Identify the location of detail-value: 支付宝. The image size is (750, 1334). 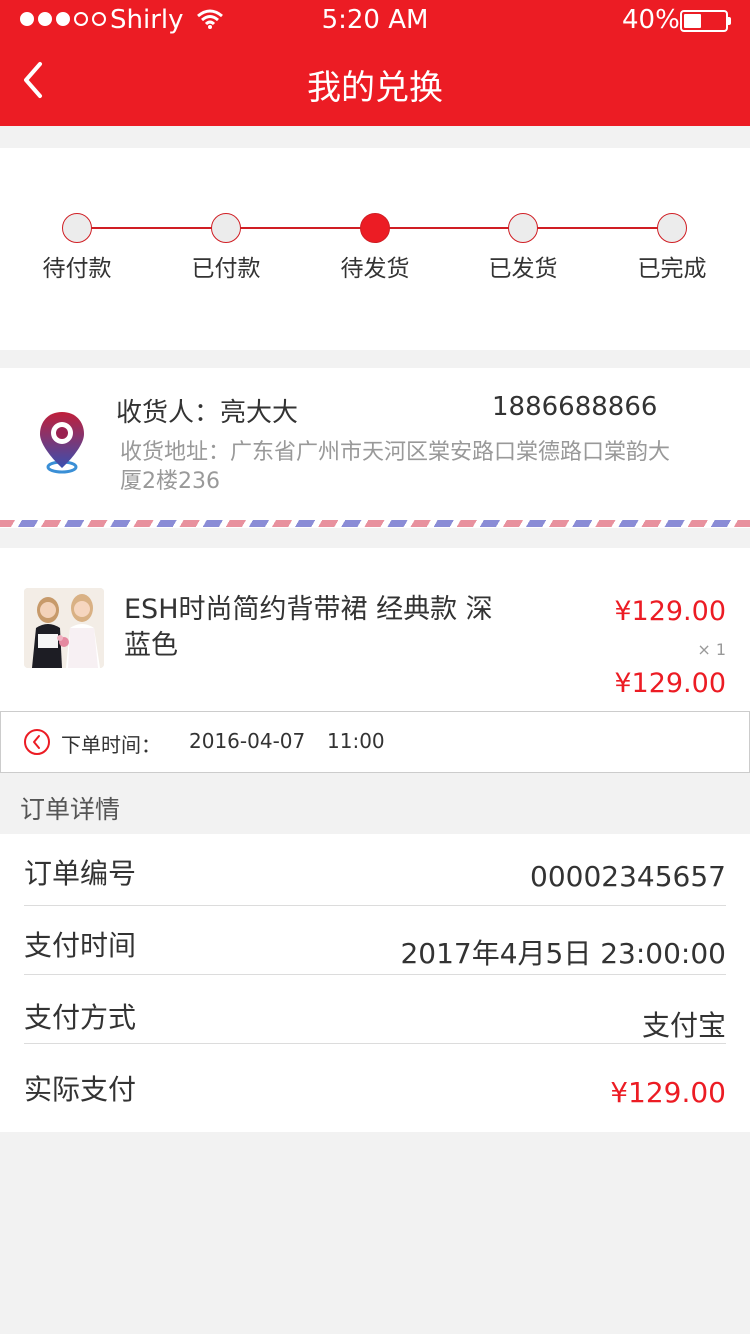
(683, 1025).